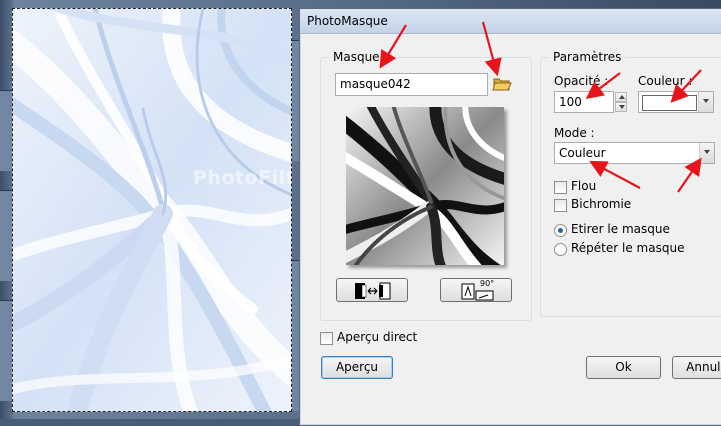 This screenshot has height=426, width=721. I want to click on dialog-title: PhotoMasque, so click(347, 21).